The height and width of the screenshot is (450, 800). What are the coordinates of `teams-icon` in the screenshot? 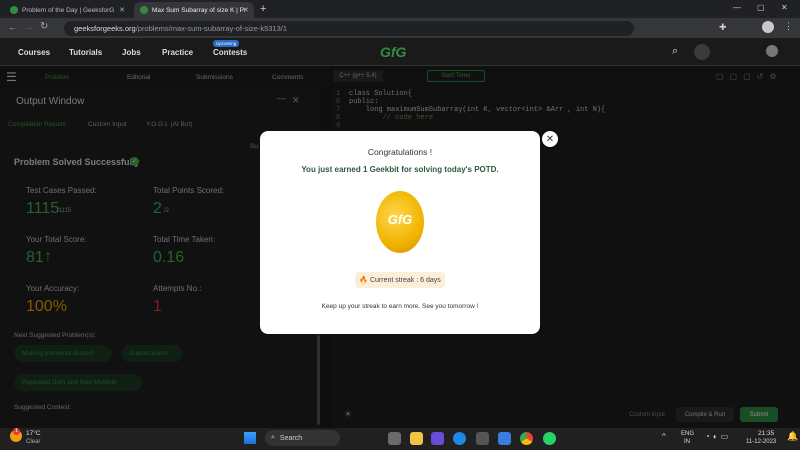 It's located at (437, 438).